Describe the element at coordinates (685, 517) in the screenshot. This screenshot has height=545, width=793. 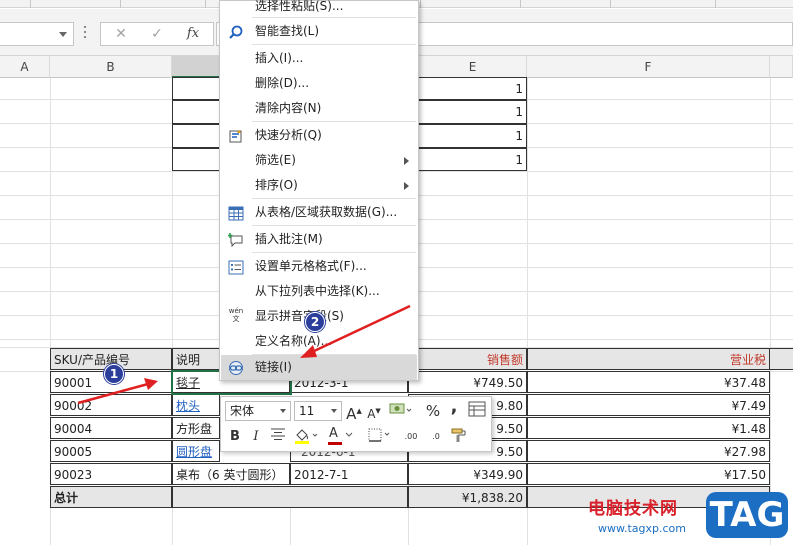
I see `watermark-logo: 电脑技术网 www.tagxp.com TAG` at that location.